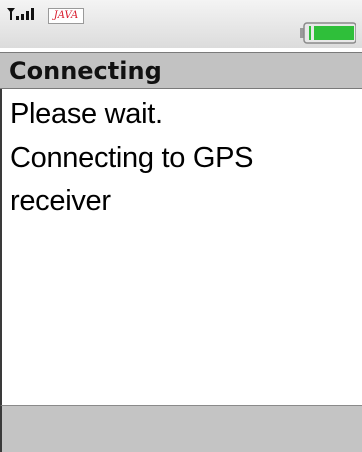 This screenshot has height=452, width=362. What do you see at coordinates (60, 201) in the screenshot?
I see `message-line: receiver` at bounding box center [60, 201].